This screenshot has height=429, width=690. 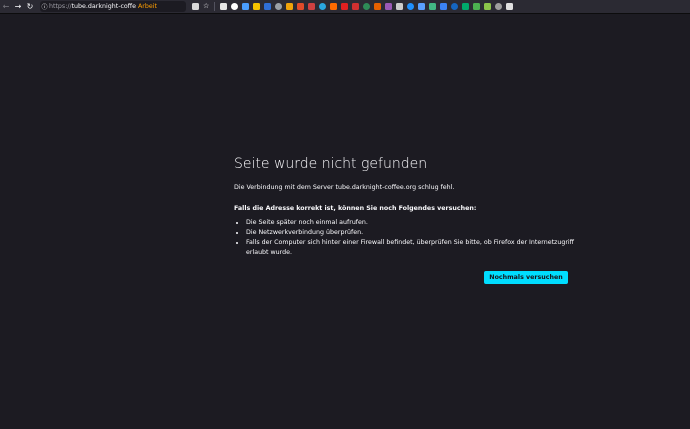 I want to click on arrow-left-icon: ←, so click(x=6, y=6).